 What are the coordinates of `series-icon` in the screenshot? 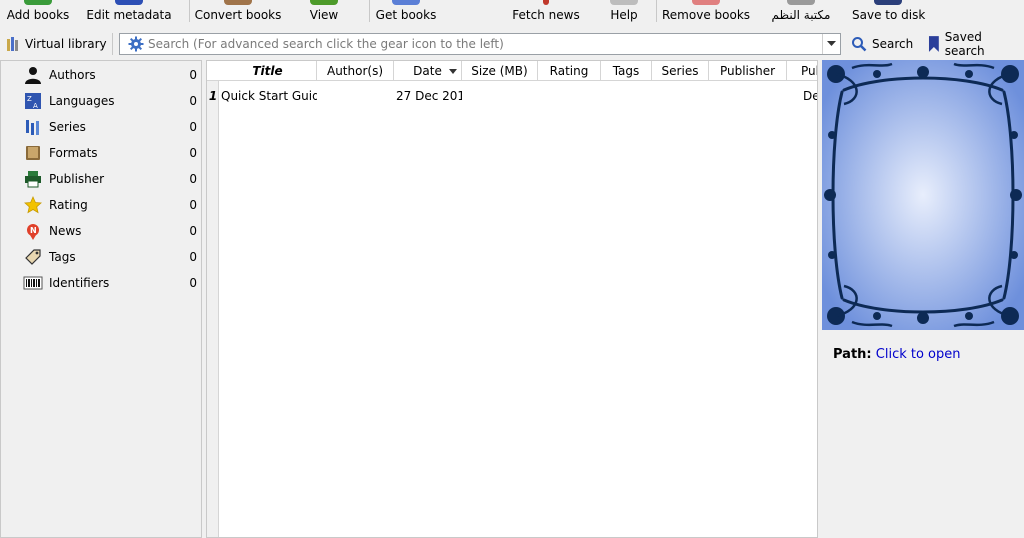 It's located at (33, 127).